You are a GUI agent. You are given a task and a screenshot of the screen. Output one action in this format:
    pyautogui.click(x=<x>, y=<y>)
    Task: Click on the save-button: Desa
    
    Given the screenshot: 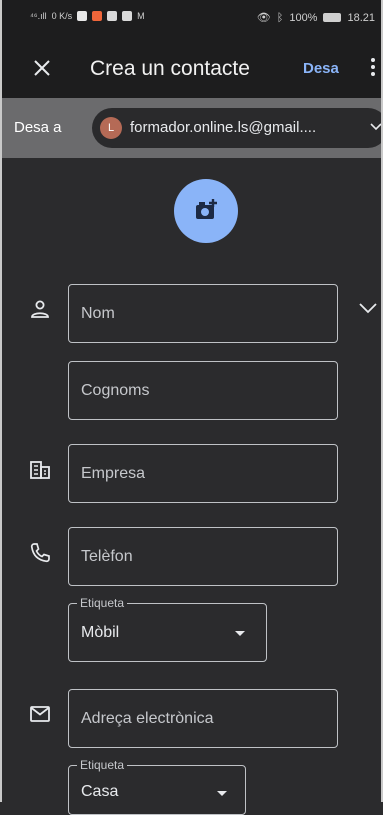 What is the action you would take?
    pyautogui.click(x=321, y=68)
    